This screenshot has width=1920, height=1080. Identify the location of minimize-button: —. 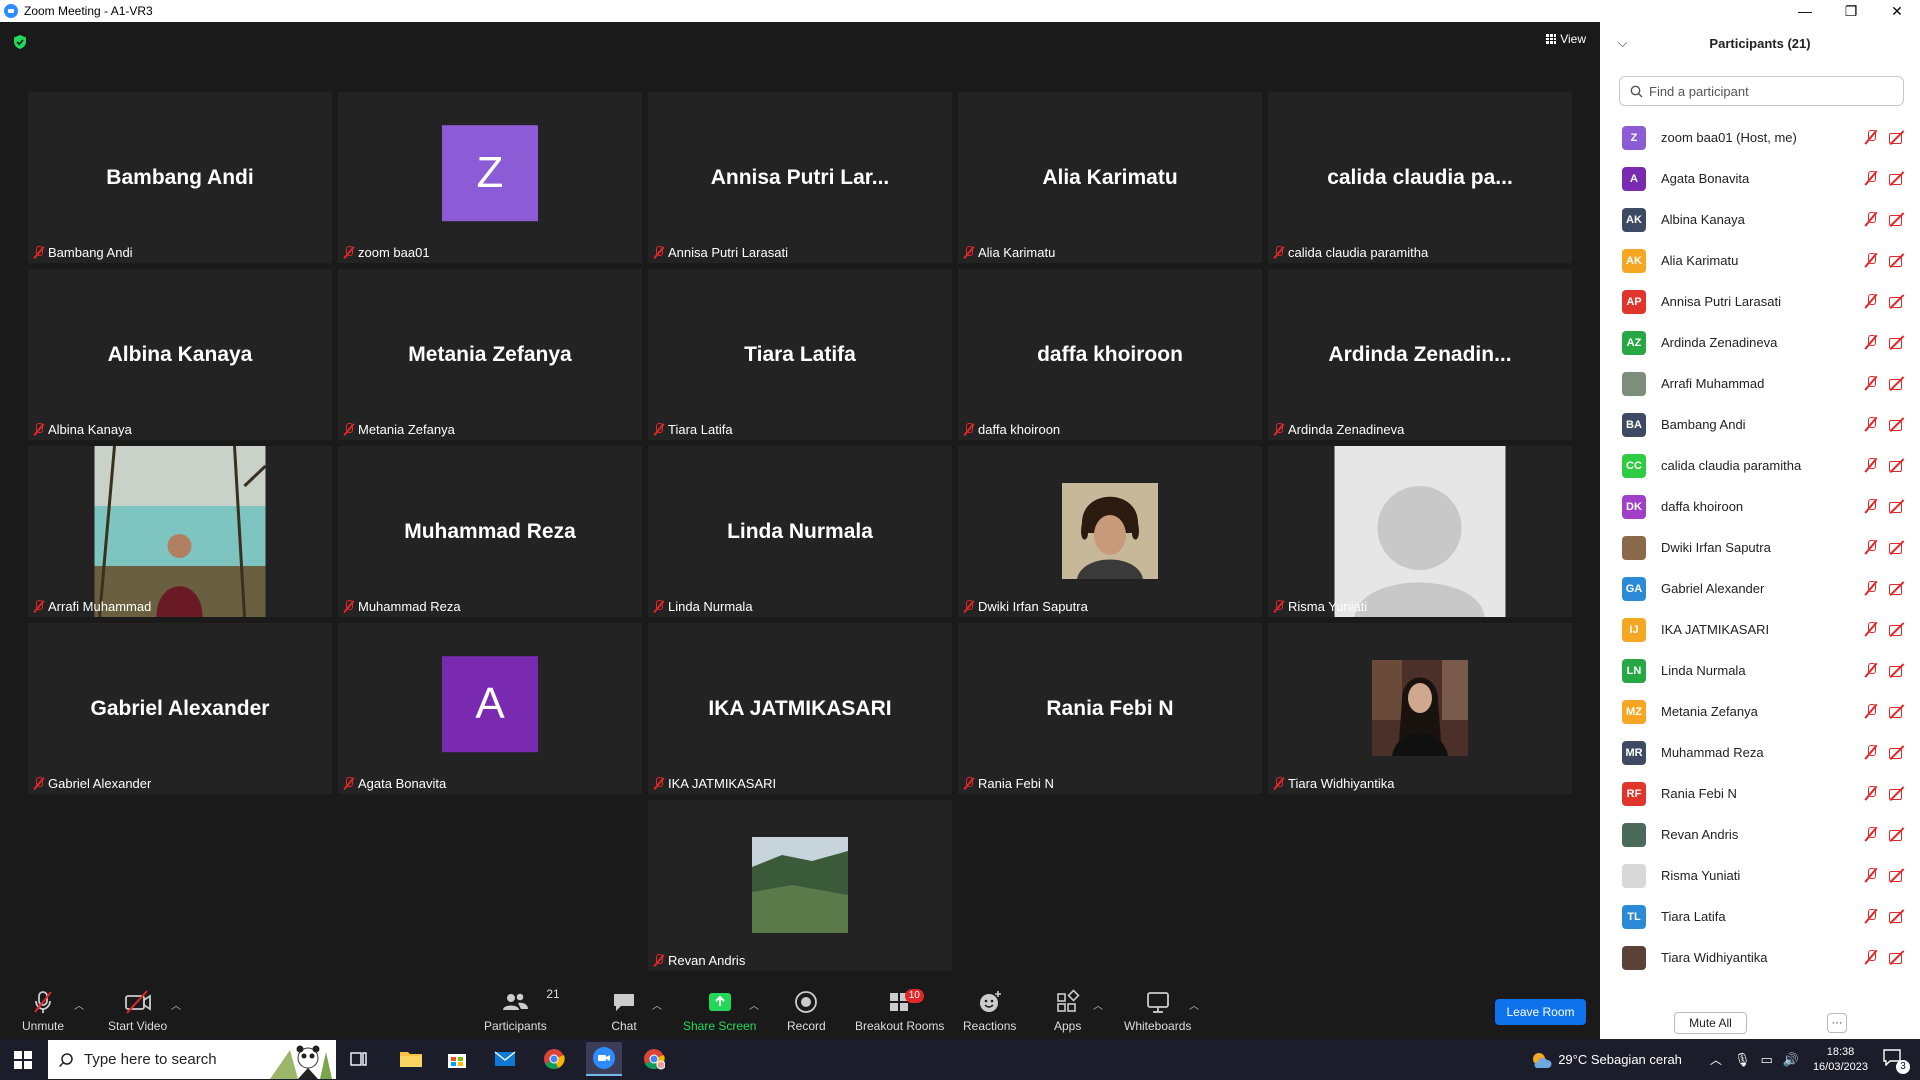
(1805, 11).